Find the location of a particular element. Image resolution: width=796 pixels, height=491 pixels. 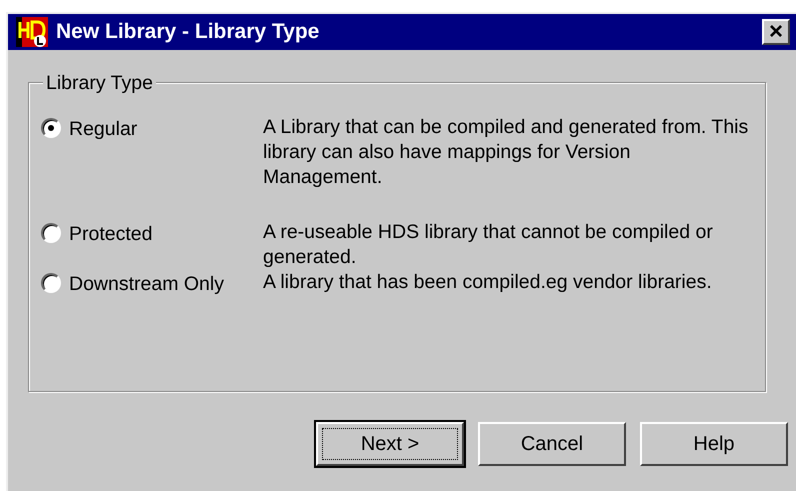

option-description: A Library that can be compiled and generated from. This library can also have mappings for Version Management. is located at coordinates (506, 152).